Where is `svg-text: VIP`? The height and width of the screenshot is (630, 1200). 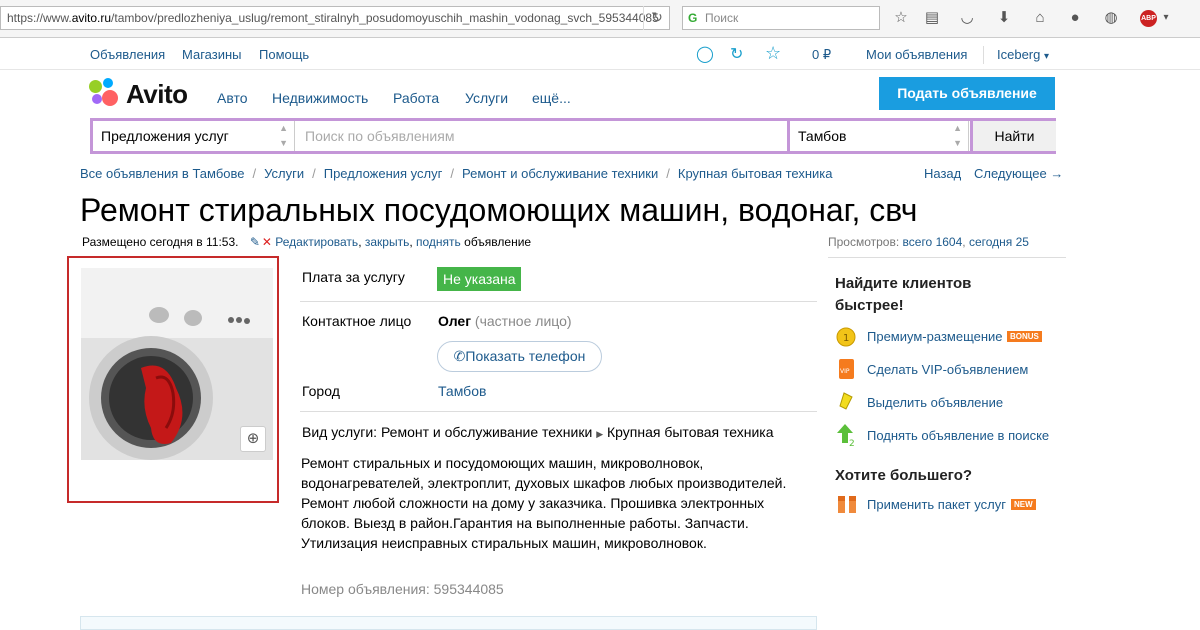 svg-text: VIP is located at coordinates (845, 371).